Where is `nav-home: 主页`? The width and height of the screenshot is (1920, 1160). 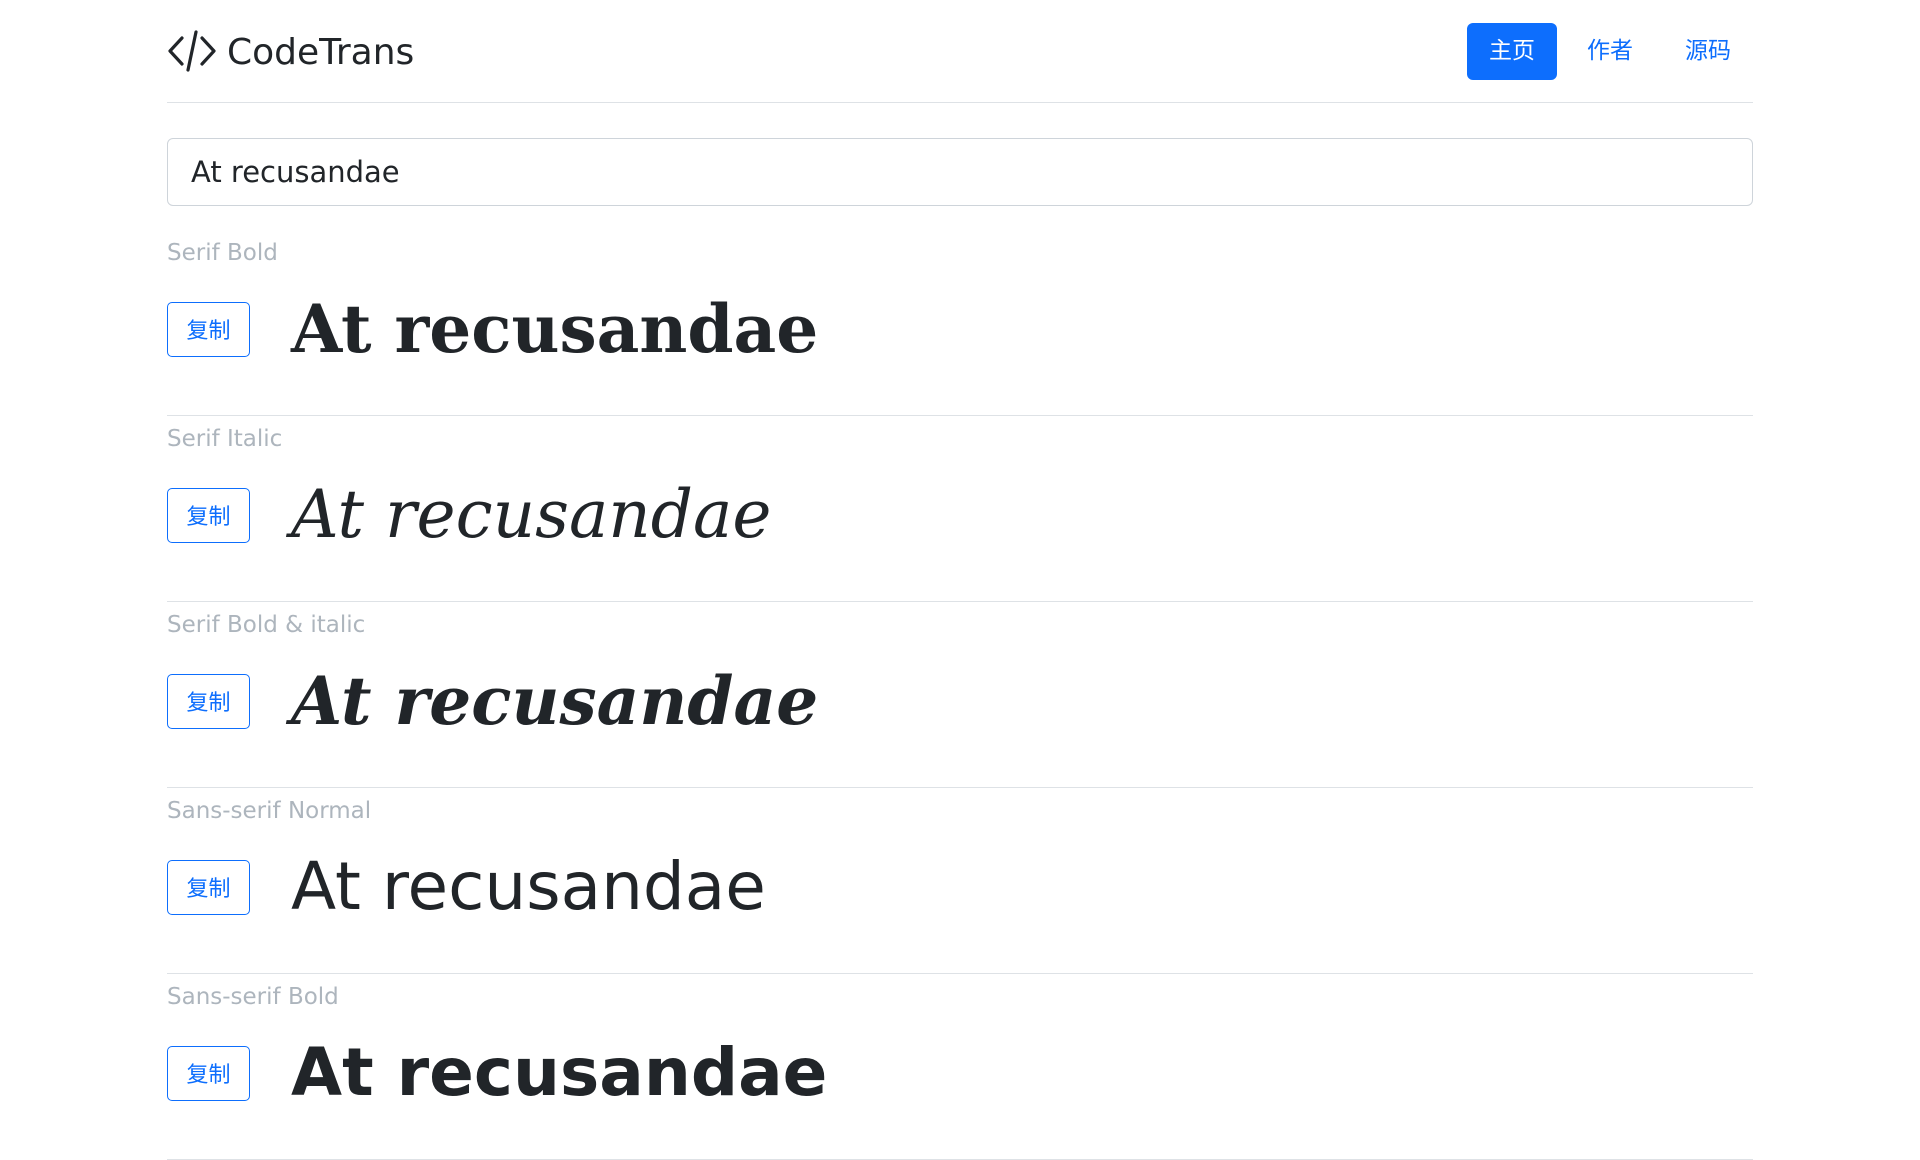
nav-home: 主页 is located at coordinates (1512, 51).